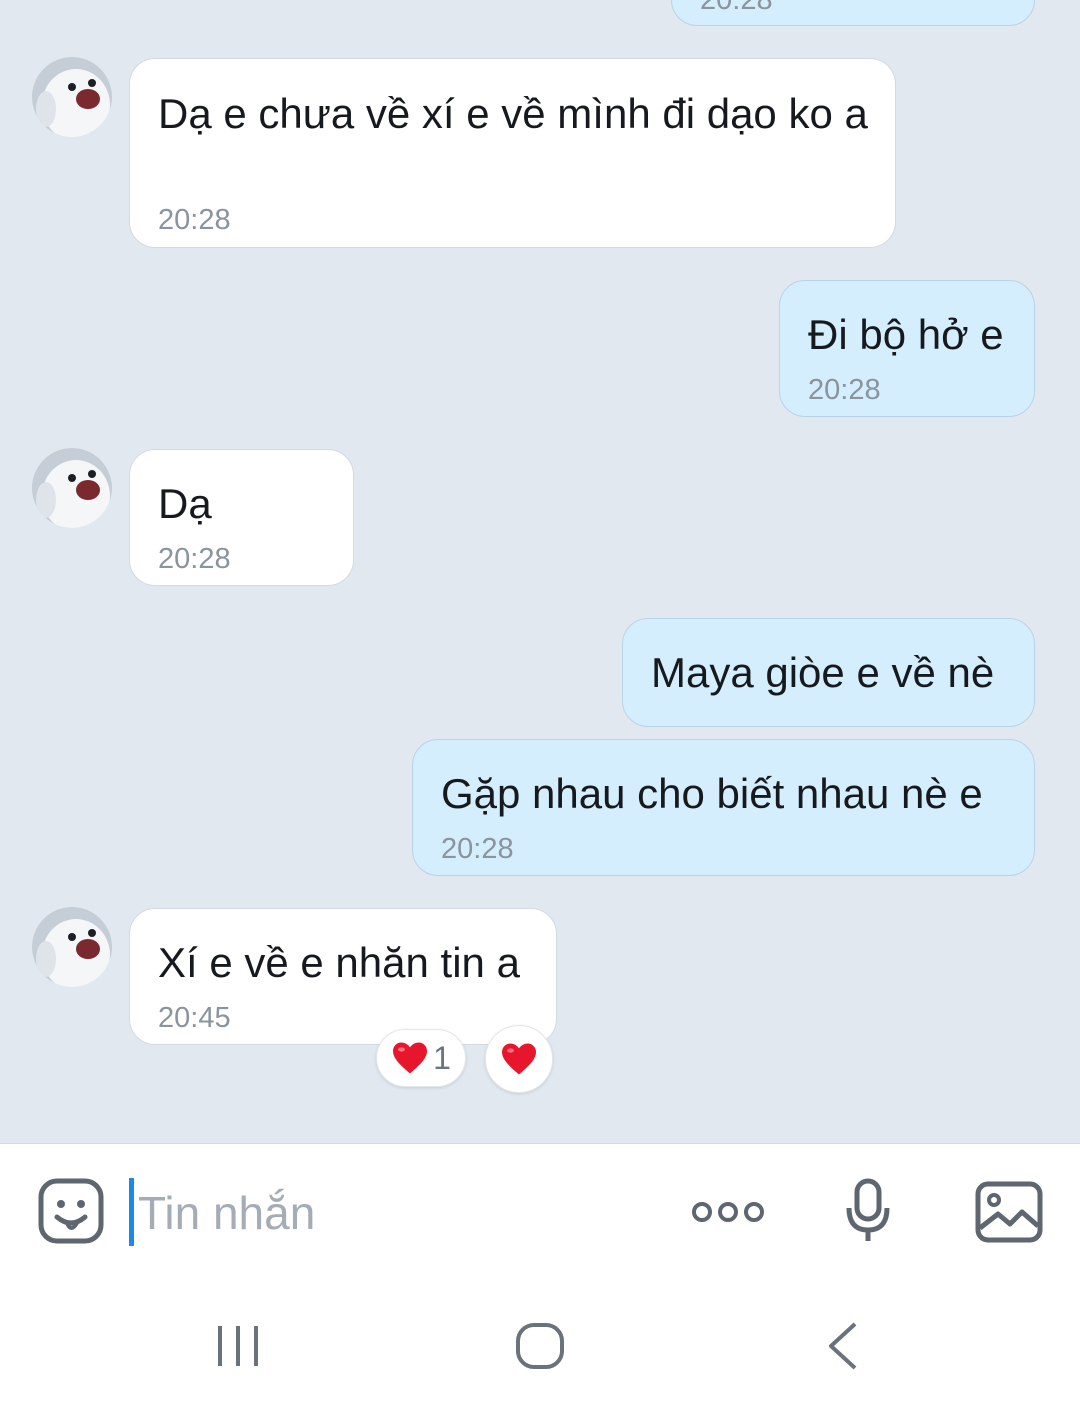  I want to click on sticker-button, so click(71, 1211).